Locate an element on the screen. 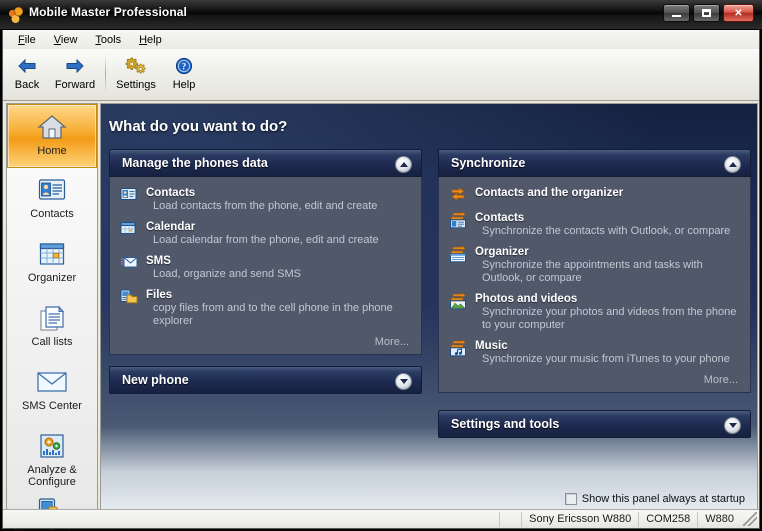 The width and height of the screenshot is (762, 531). phone-folder-icon is located at coordinates (133, 308).